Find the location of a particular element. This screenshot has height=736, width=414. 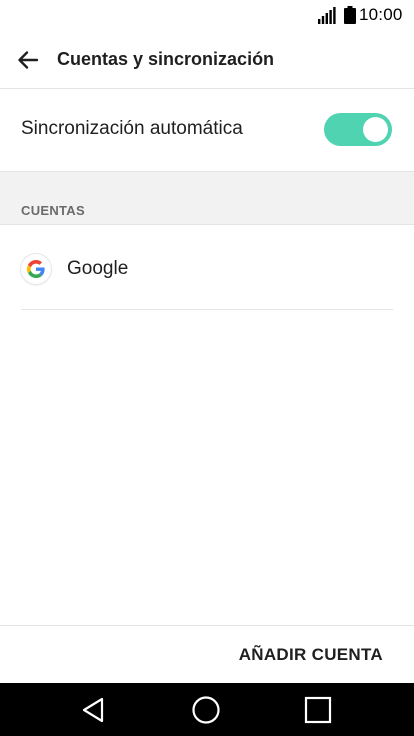

divider is located at coordinates (207, 309).